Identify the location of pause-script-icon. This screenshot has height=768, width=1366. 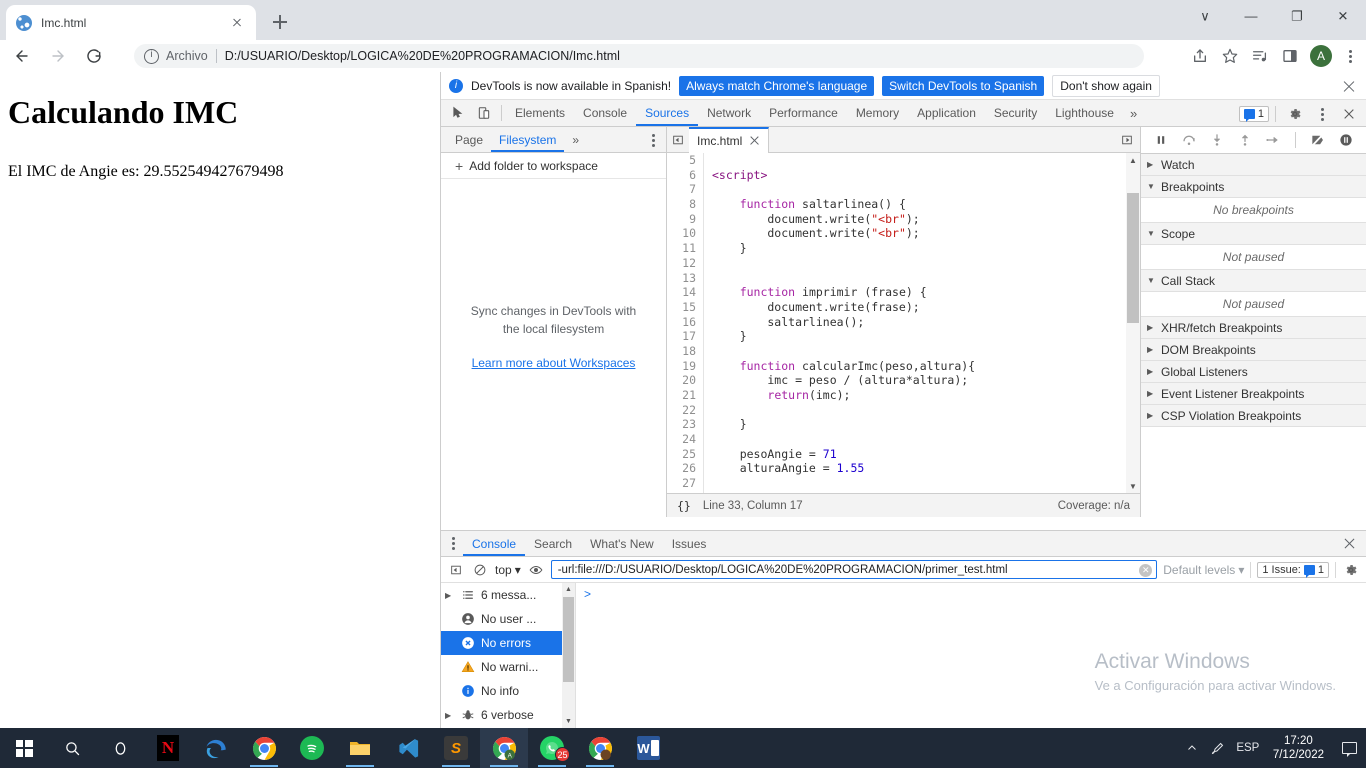
(1161, 140).